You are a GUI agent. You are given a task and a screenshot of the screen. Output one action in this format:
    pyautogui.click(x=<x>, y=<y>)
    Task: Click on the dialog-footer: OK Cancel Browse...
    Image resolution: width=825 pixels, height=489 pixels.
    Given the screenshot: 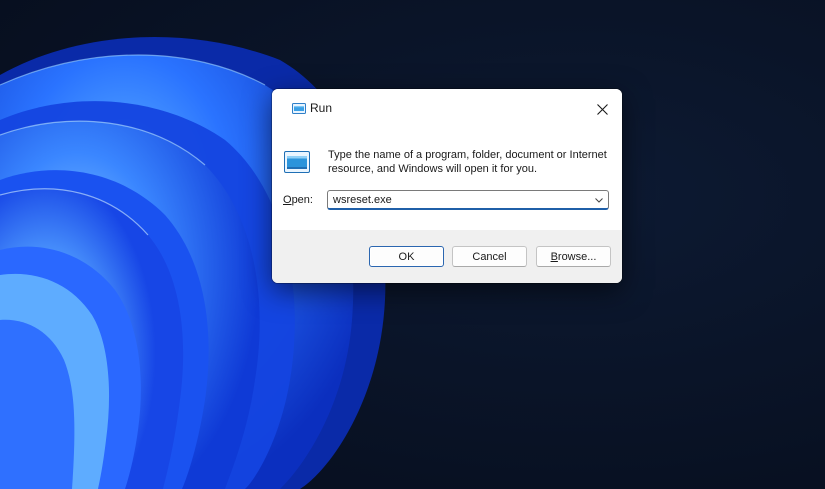 What is the action you would take?
    pyautogui.click(x=447, y=256)
    